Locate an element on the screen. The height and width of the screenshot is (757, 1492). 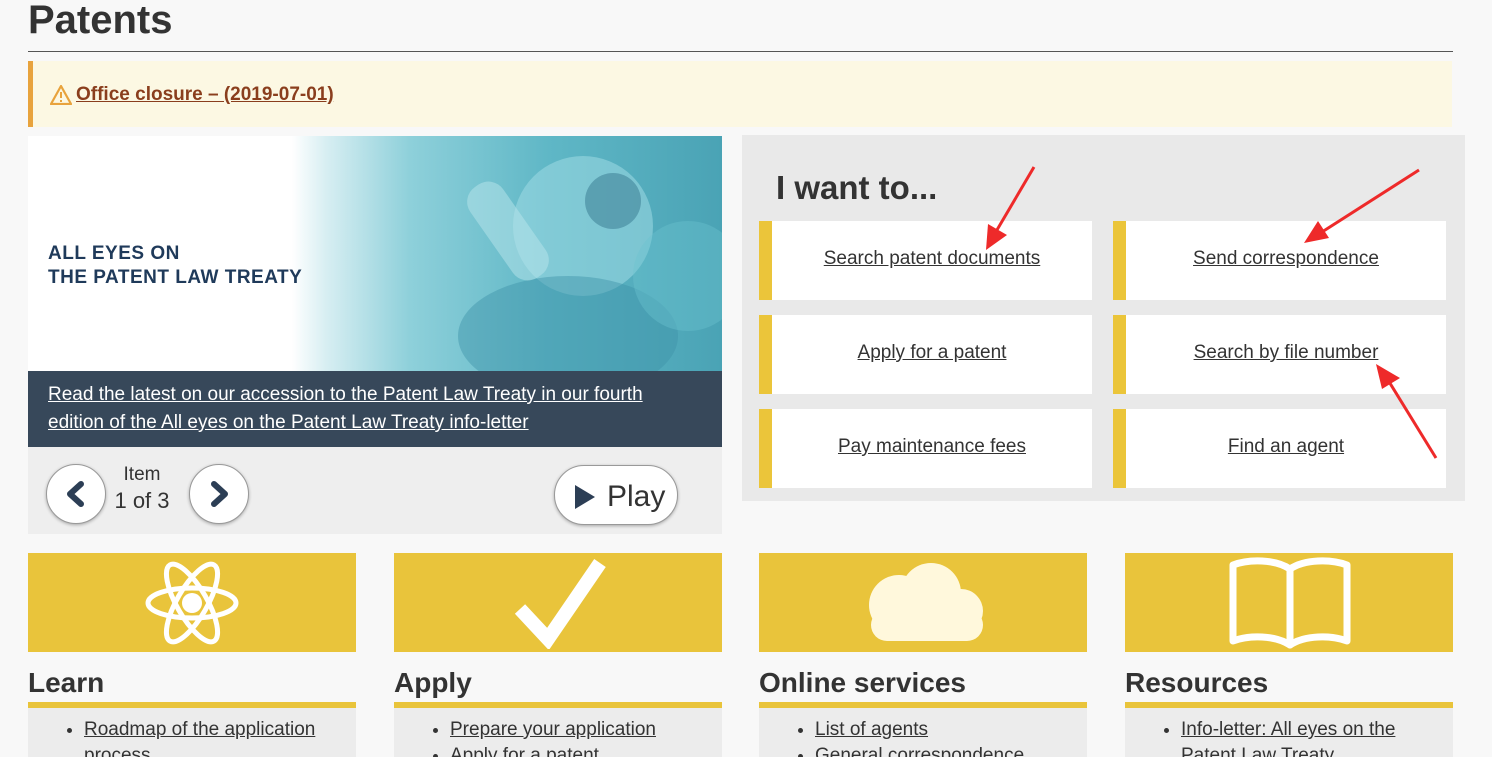
tile-link: Apply for a patent is located at coordinates (524, 751).